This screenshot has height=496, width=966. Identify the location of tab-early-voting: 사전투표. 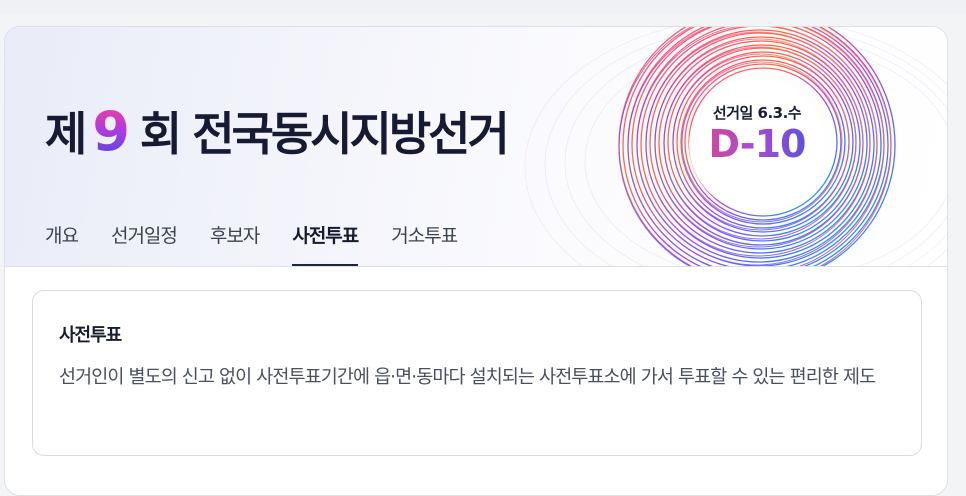
(325, 236).